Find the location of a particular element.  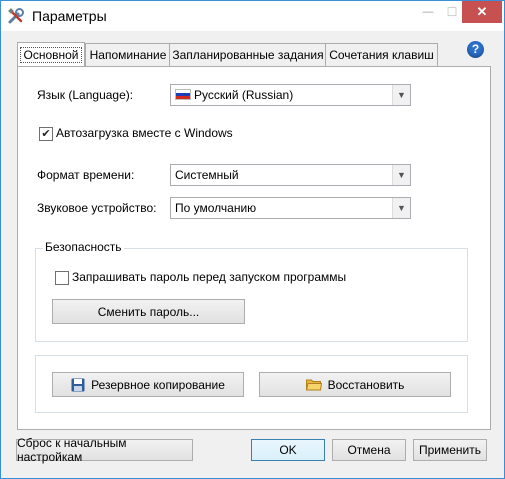

time-format-value: Системный is located at coordinates (207, 175).